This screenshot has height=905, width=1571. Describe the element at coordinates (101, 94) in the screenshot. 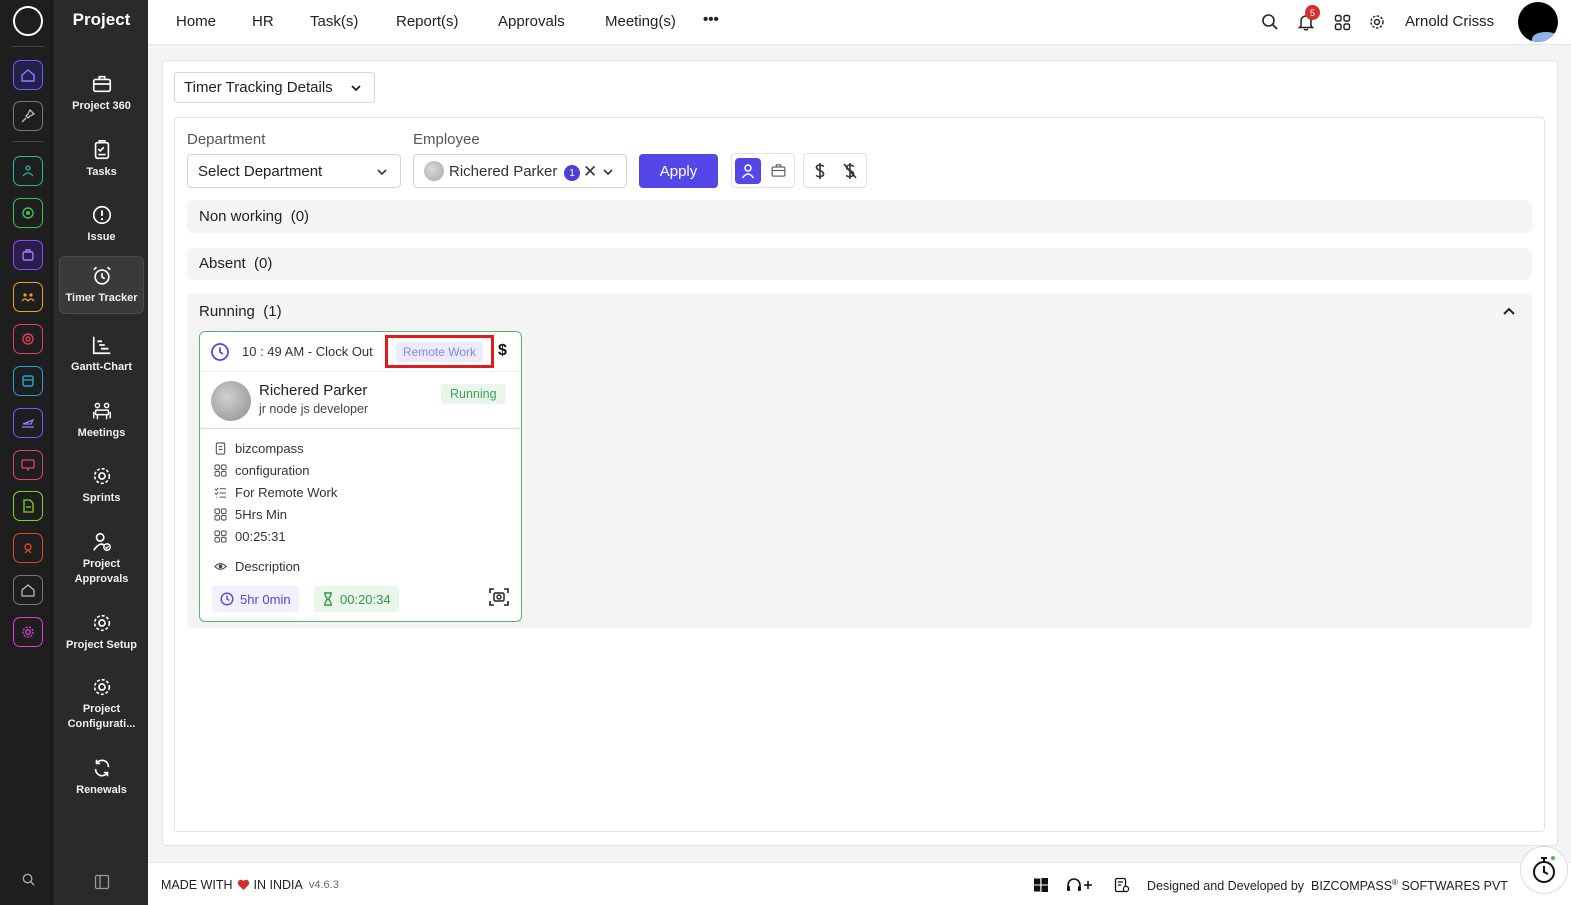

I see `sidebar-item-project-360: Project 360` at that location.